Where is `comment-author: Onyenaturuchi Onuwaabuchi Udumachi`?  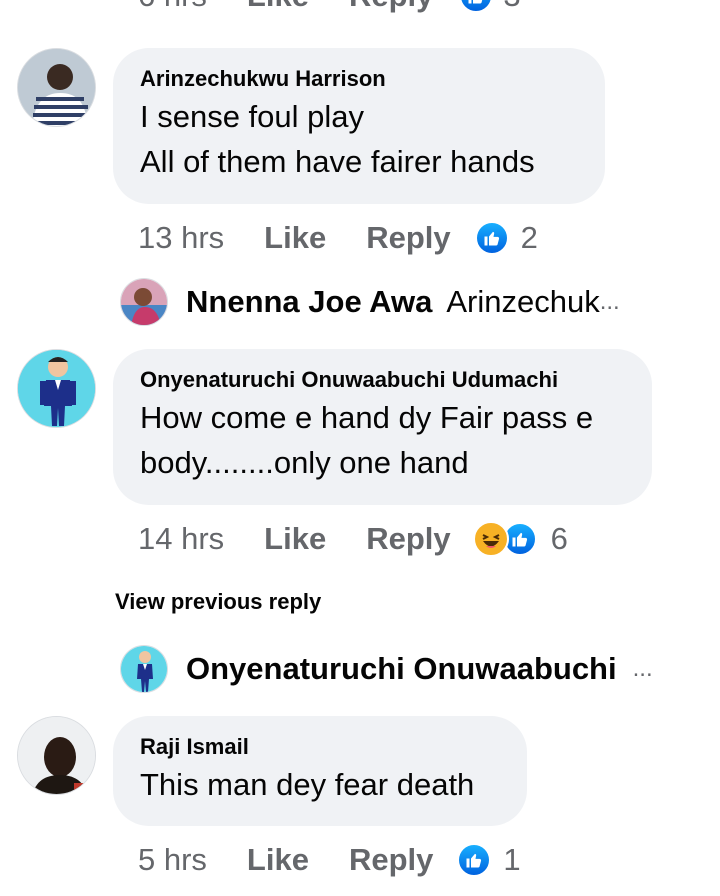 comment-author: Onyenaturuchi Onuwaabuchi Udumachi is located at coordinates (382, 380).